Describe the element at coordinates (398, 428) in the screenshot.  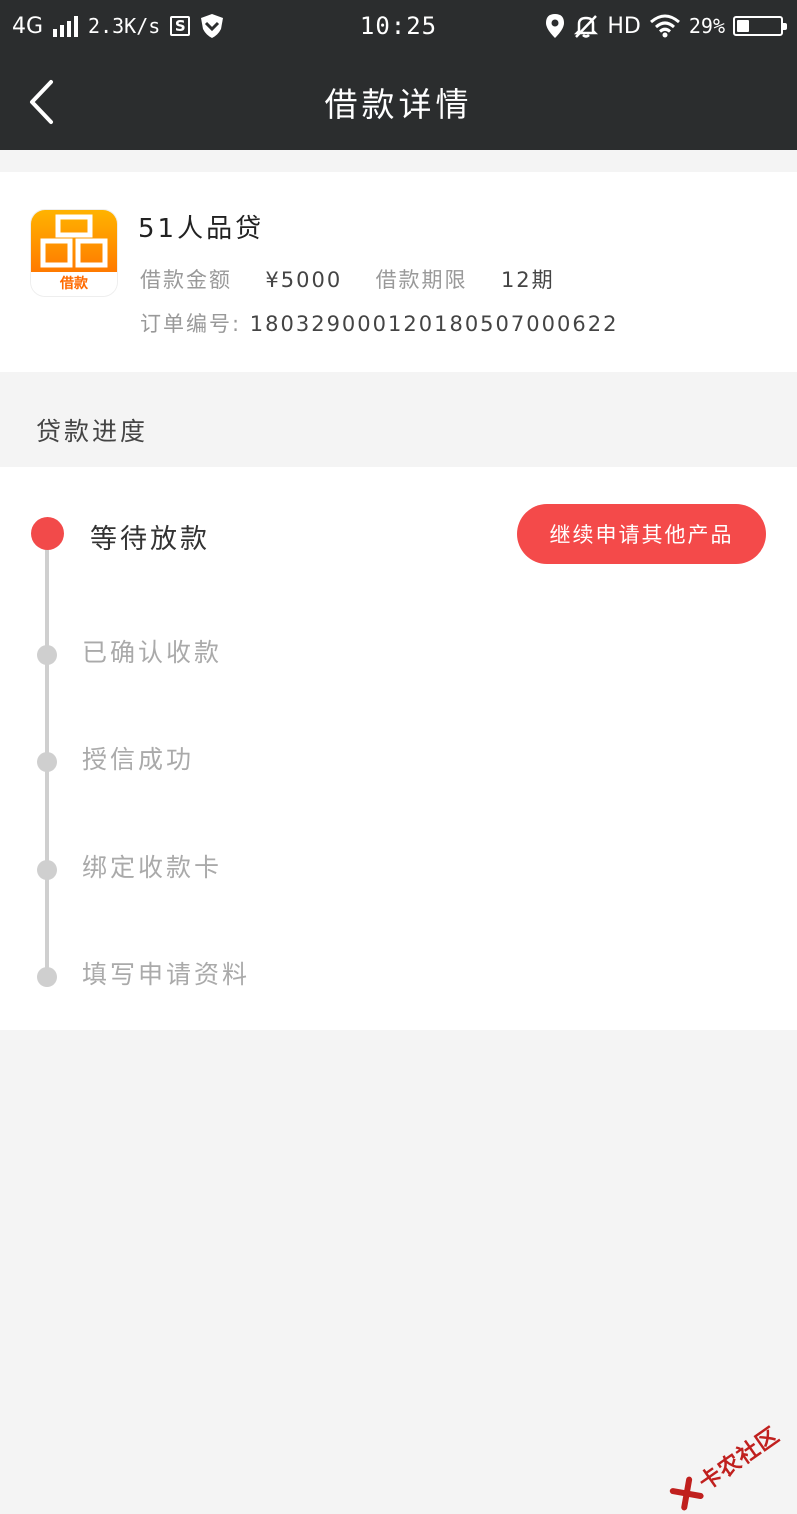
I see `progress-section-header: 贷款进度` at that location.